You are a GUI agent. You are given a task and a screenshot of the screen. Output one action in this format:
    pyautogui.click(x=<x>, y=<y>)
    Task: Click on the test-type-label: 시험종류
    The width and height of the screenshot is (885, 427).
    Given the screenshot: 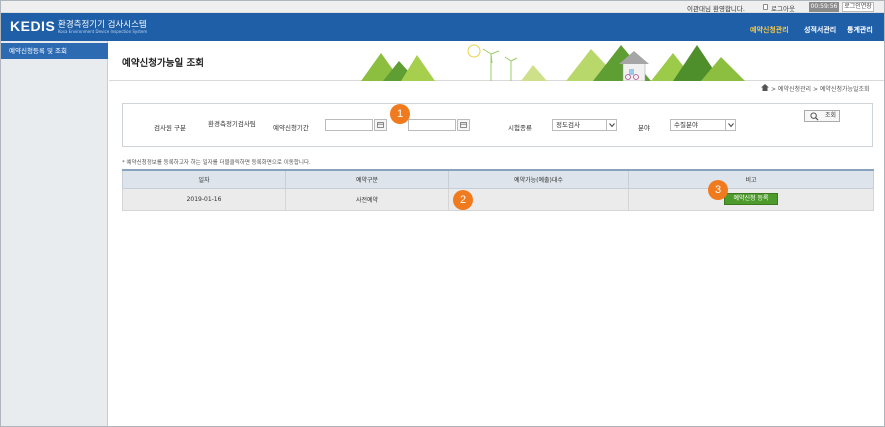 What is the action you would take?
    pyautogui.click(x=520, y=128)
    